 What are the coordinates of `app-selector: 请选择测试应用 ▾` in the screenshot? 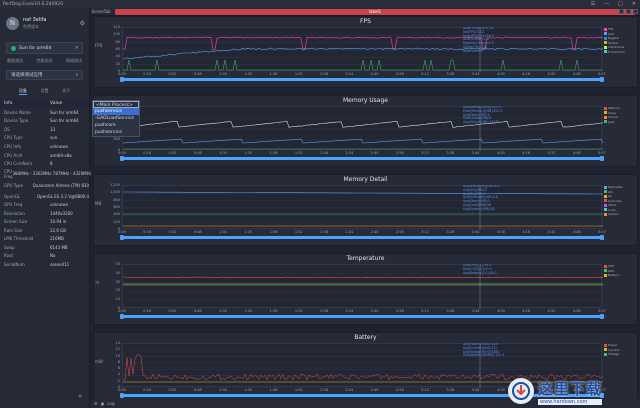 It's located at (44, 75).